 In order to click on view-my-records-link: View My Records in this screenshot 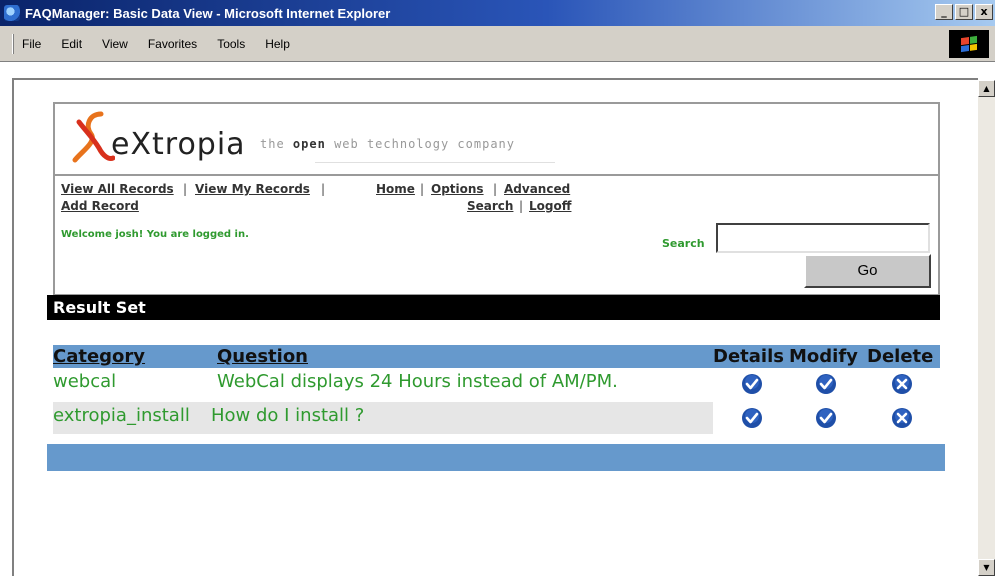, I will do `click(252, 189)`.